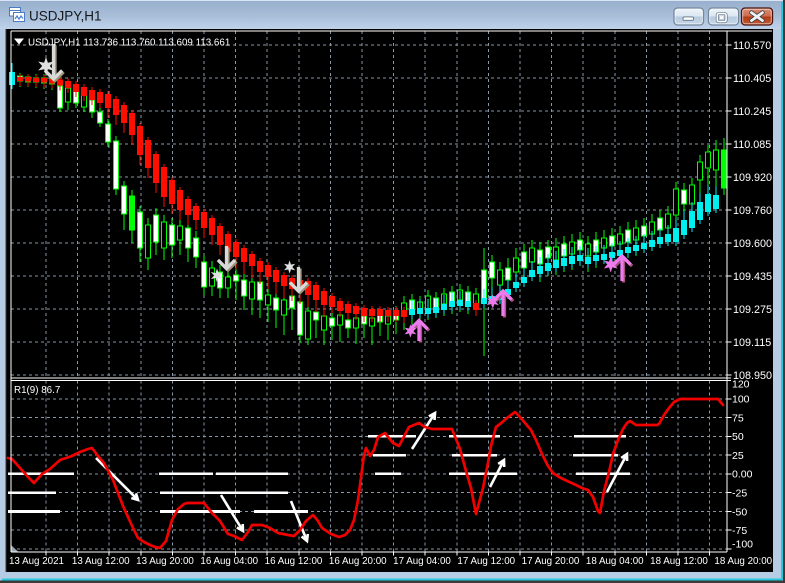  What do you see at coordinates (486, 561) in the screenshot?
I see `svg-text: 17 Aug 12:00` at bounding box center [486, 561].